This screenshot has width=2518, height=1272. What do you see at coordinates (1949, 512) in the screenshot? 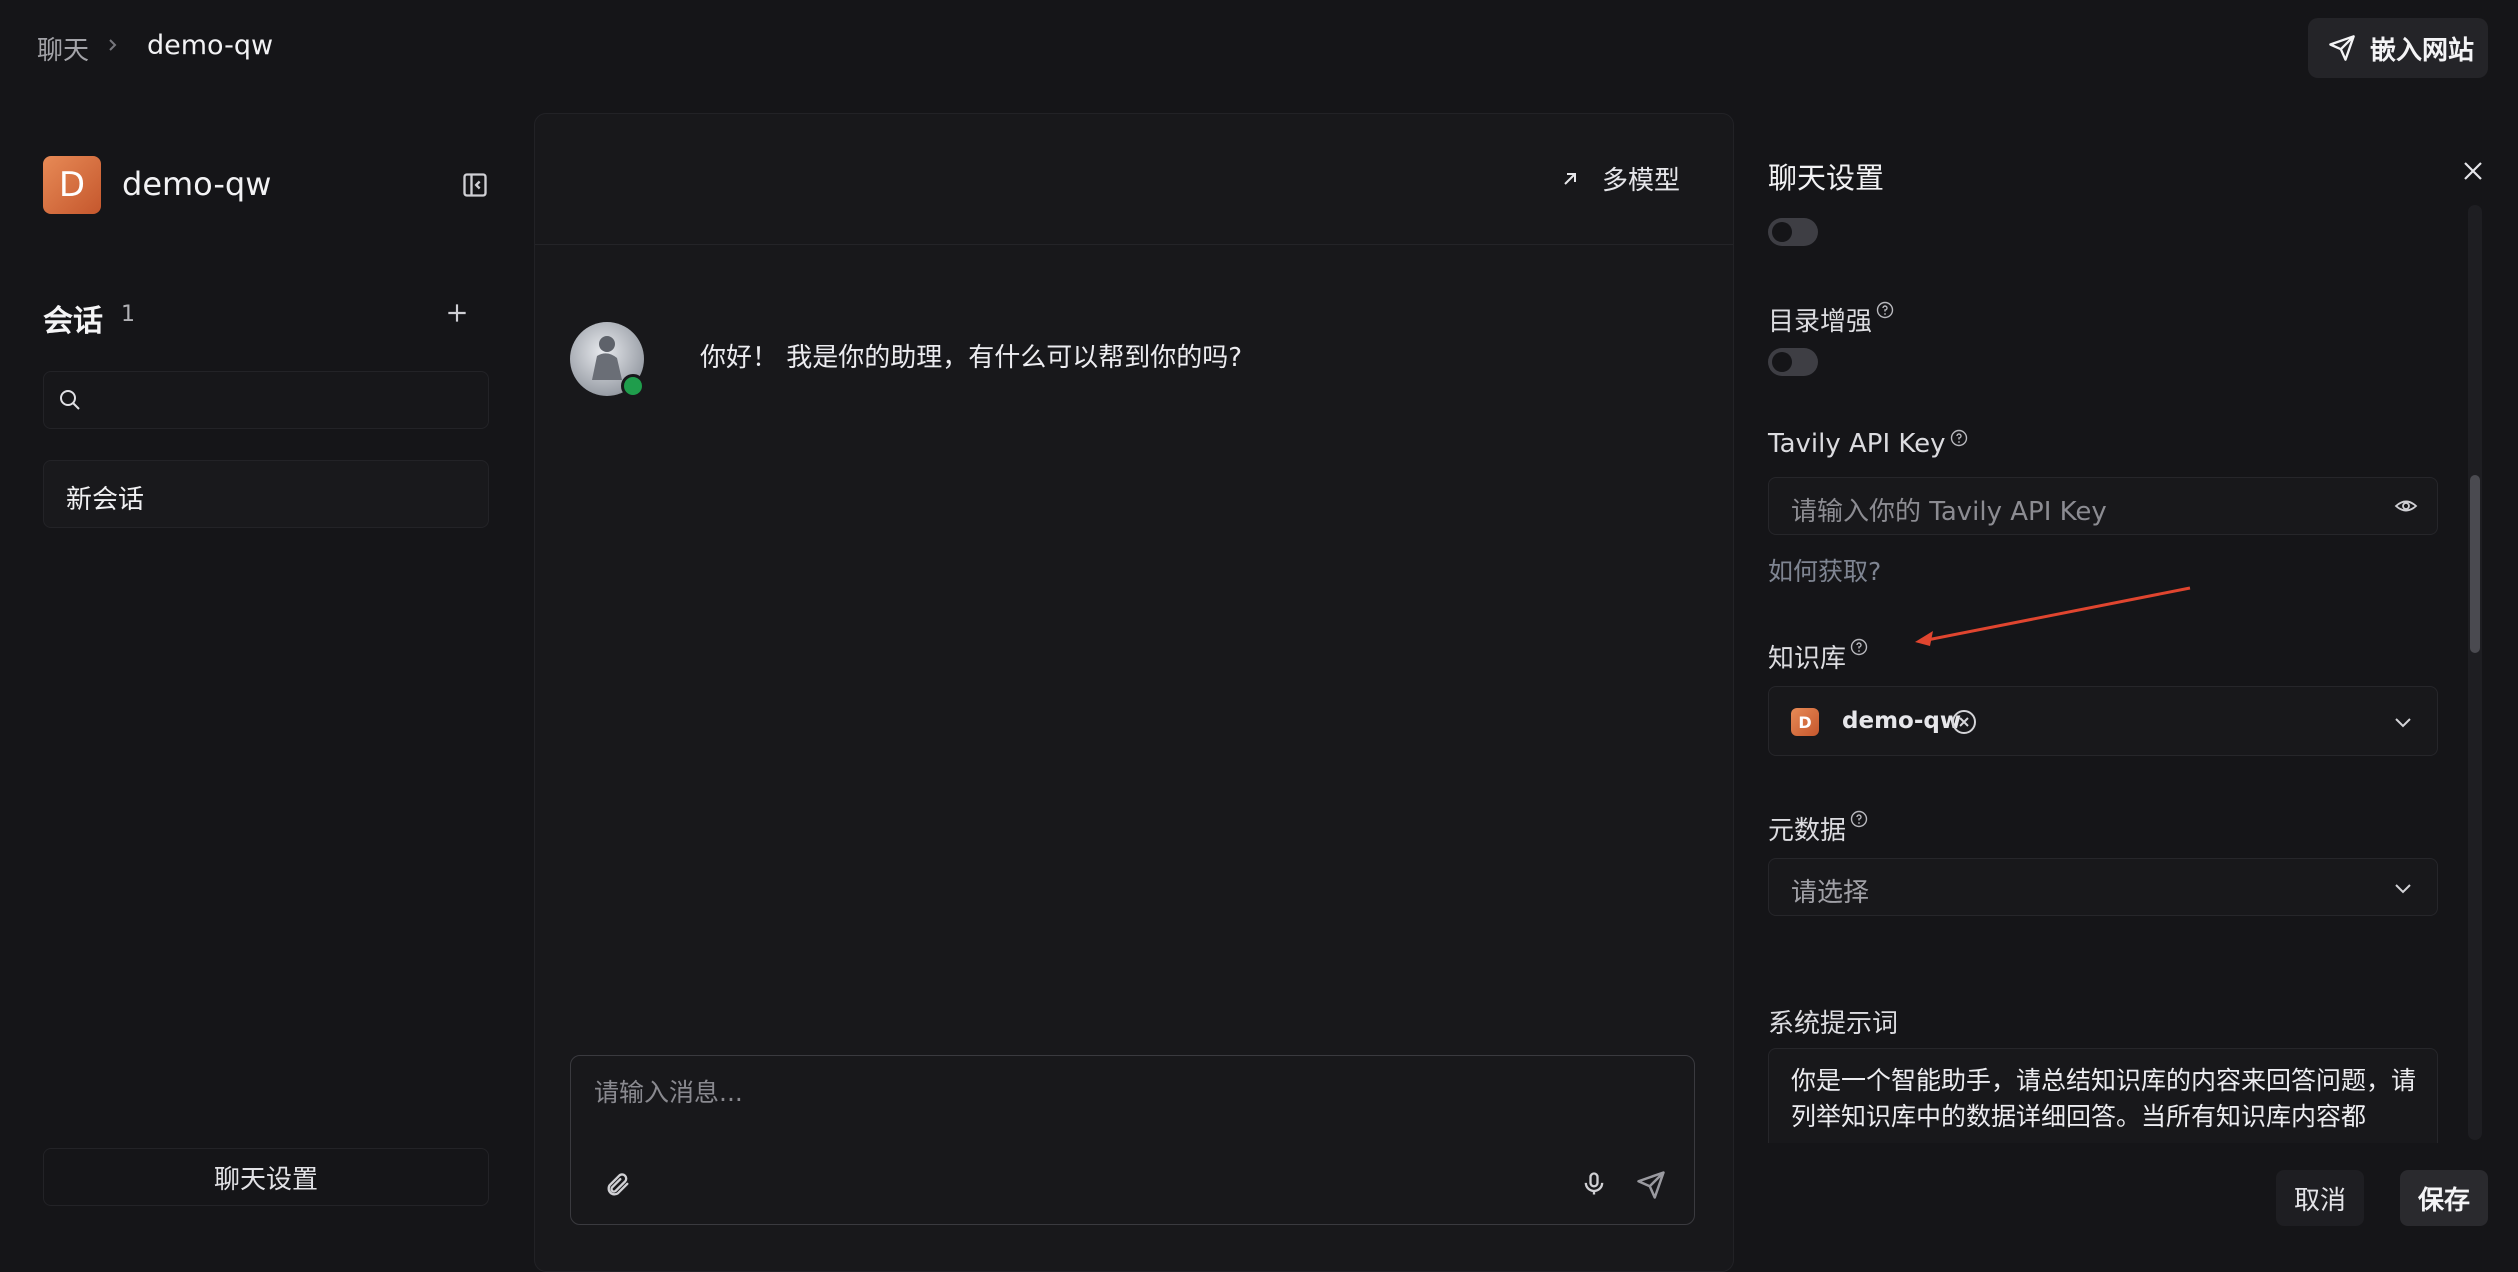
I see `tavily-placeholder: 请输入你的 Tavily API Key` at bounding box center [1949, 512].